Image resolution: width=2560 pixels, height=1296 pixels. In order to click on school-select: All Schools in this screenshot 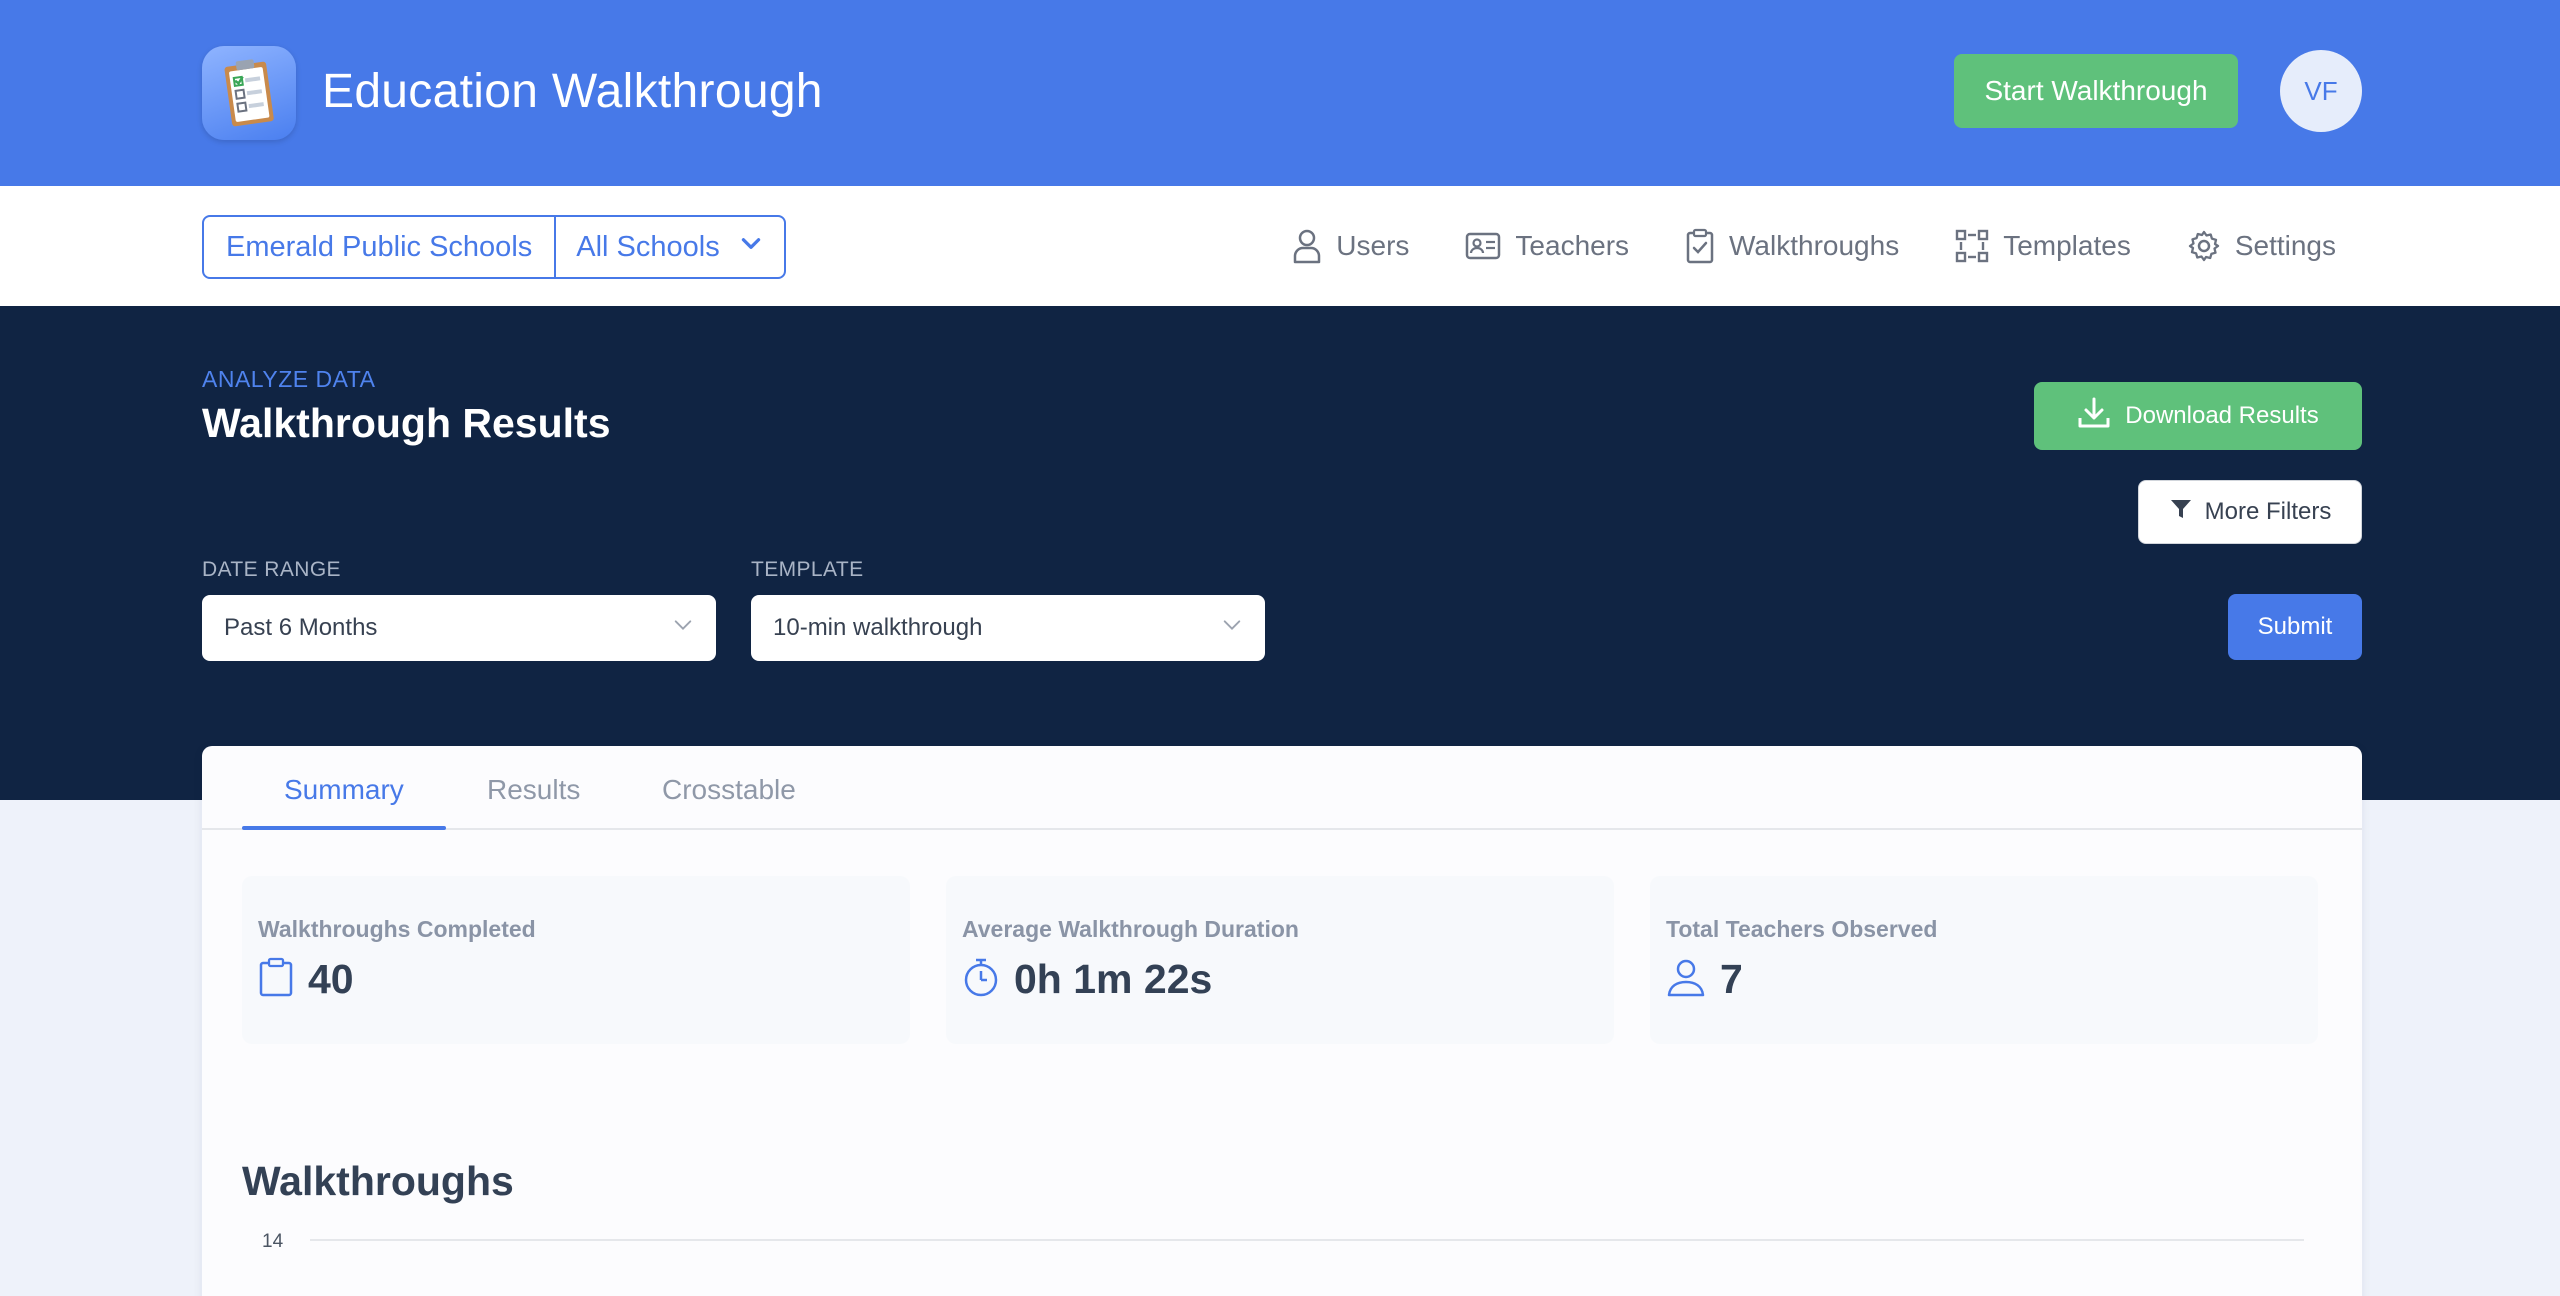, I will do `click(669, 247)`.